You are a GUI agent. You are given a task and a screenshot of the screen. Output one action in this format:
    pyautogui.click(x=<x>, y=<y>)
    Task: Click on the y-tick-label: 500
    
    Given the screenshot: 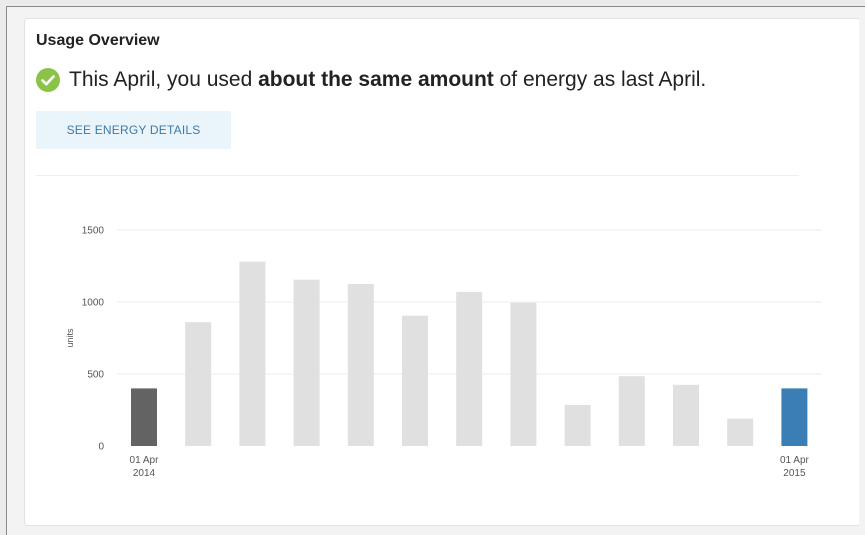 What is the action you would take?
    pyautogui.click(x=95, y=375)
    